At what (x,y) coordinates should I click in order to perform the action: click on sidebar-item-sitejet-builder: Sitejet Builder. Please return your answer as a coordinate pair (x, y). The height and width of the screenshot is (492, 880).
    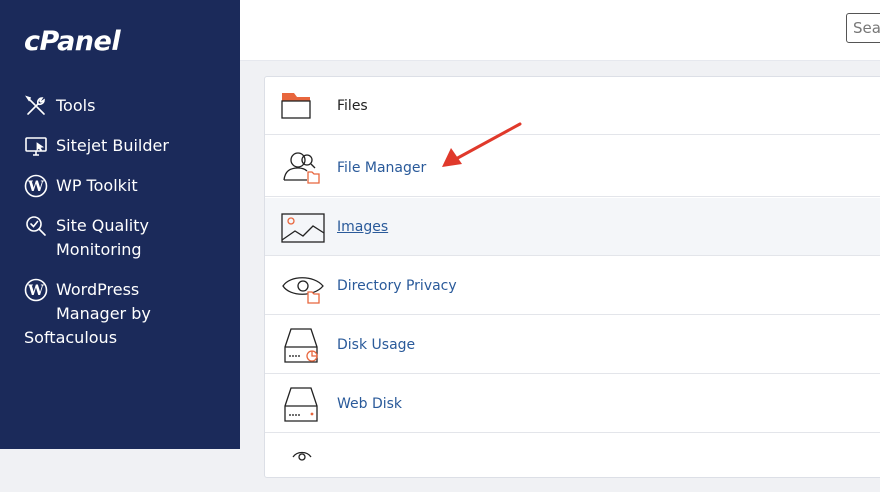
    Looking at the image, I should click on (96, 146).